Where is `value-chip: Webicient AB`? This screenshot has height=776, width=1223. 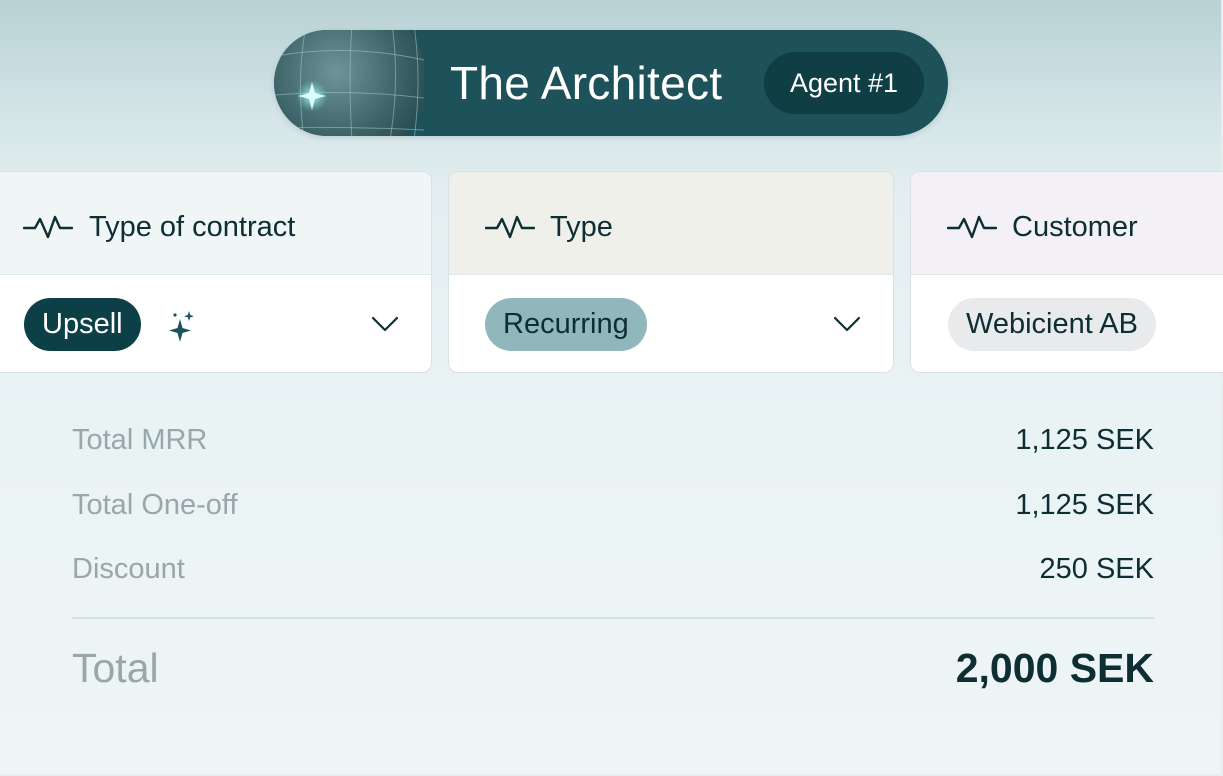 value-chip: Webicient AB is located at coordinates (1052, 324).